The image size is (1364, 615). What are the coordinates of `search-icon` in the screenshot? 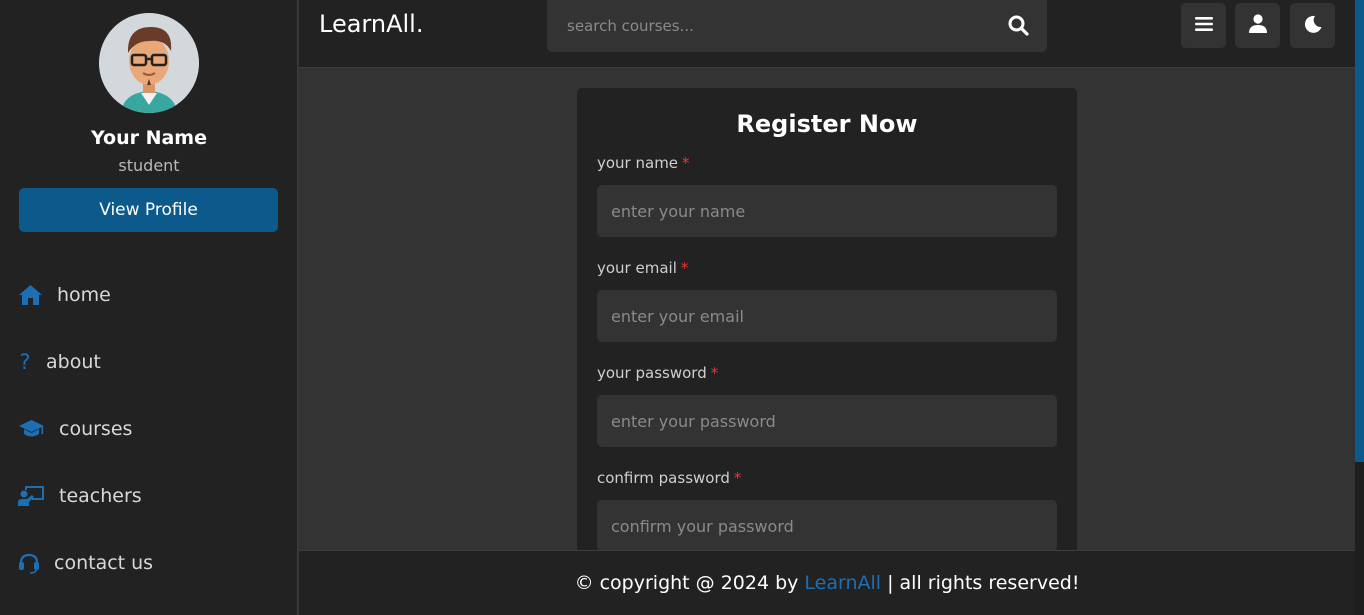 It's located at (1018, 27).